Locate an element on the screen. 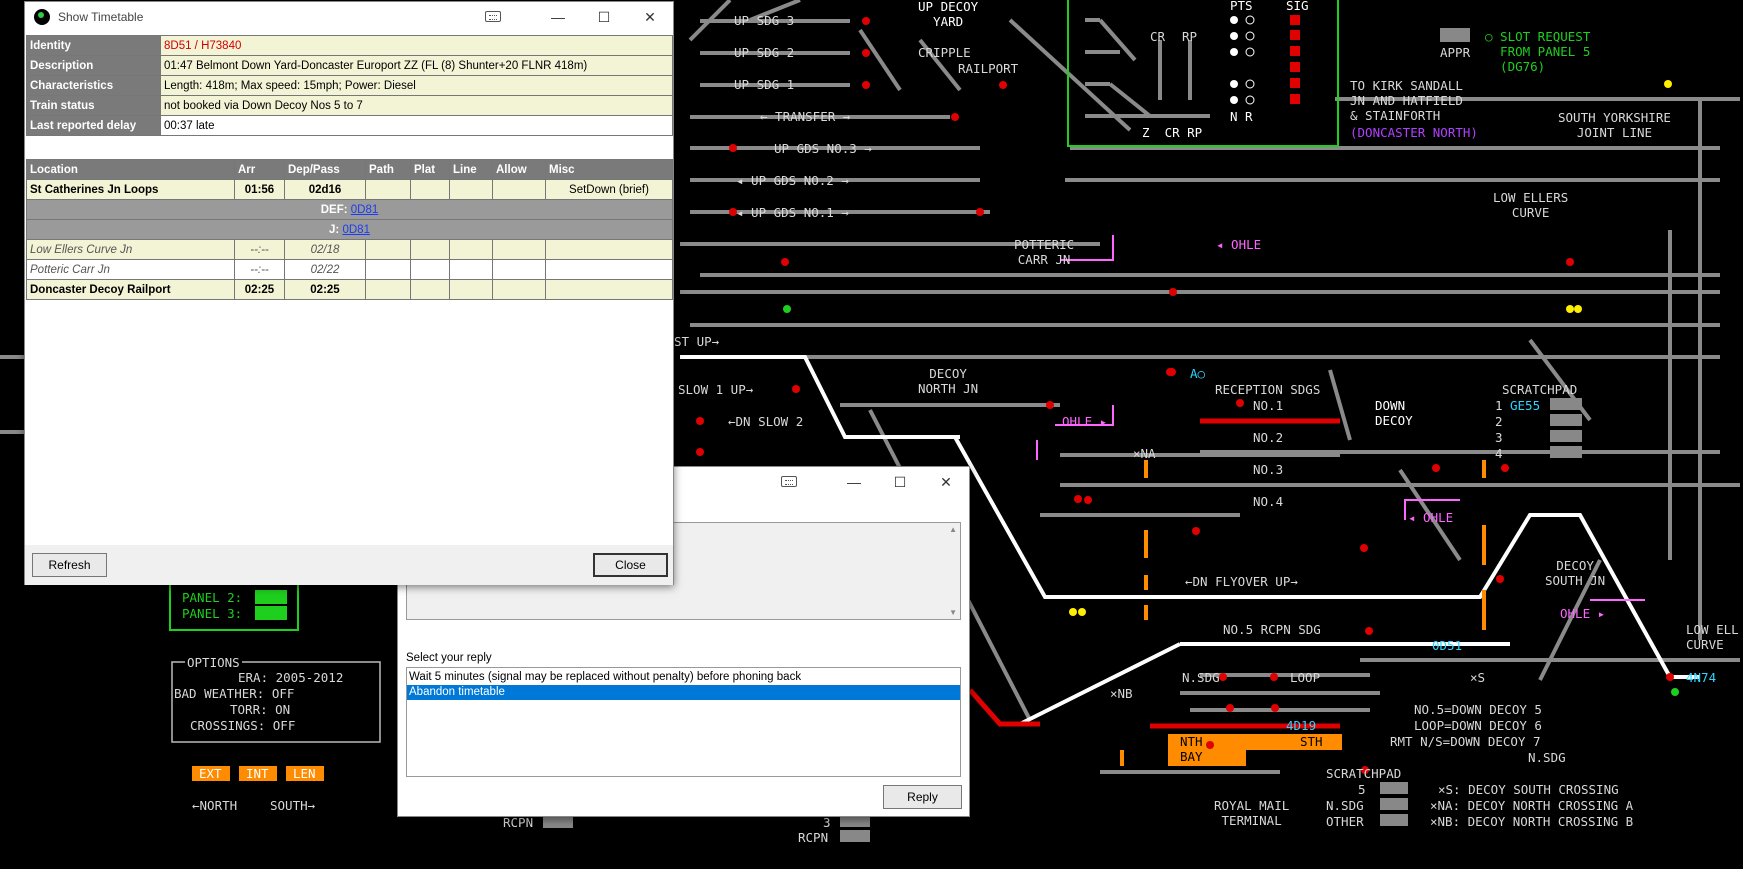  option-era: ERA: 2005-2012 is located at coordinates (290, 677).